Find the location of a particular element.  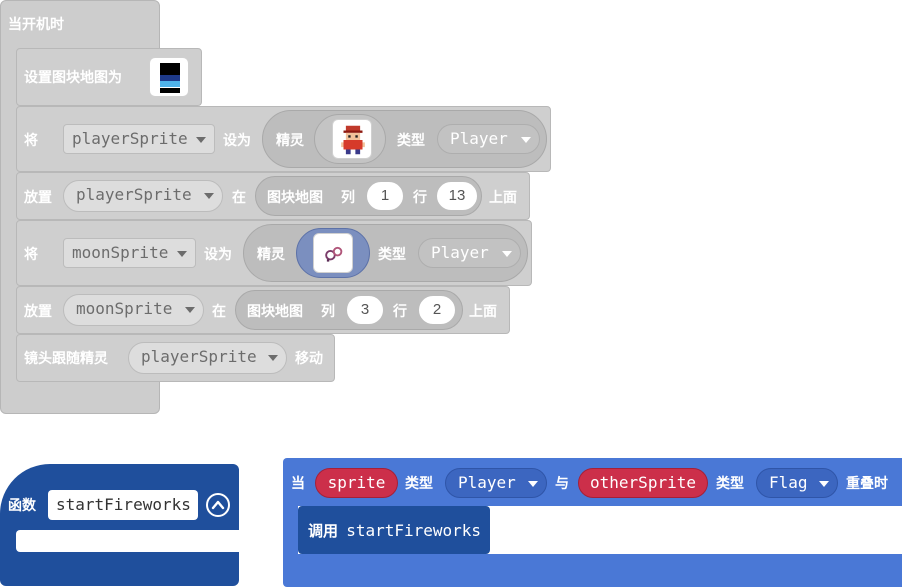

set-player-set-label: 设为 is located at coordinates (237, 140).